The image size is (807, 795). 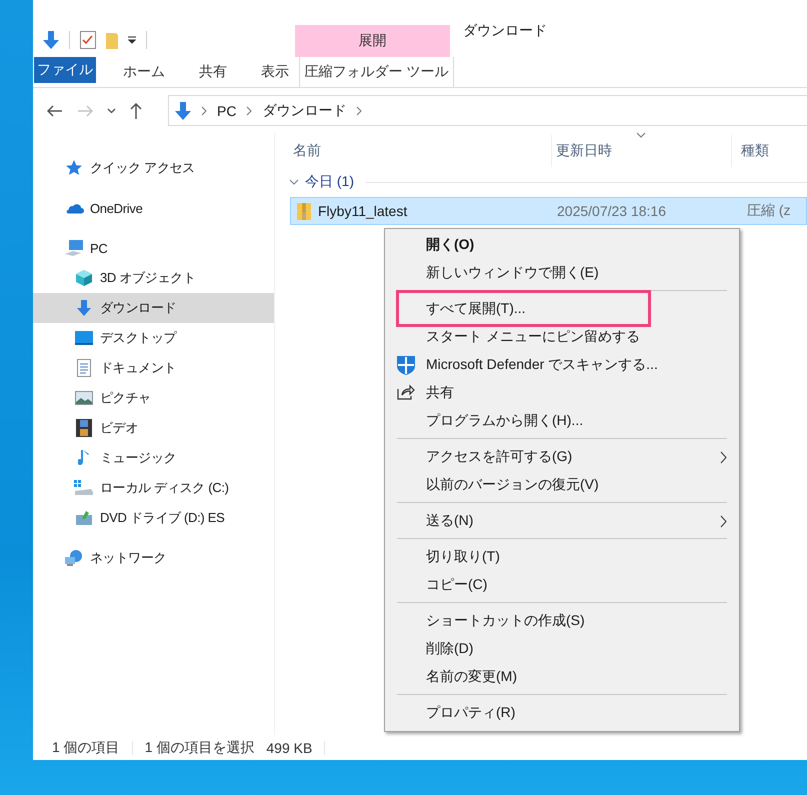 I want to click on window-title: ダウンロード, so click(x=504, y=31).